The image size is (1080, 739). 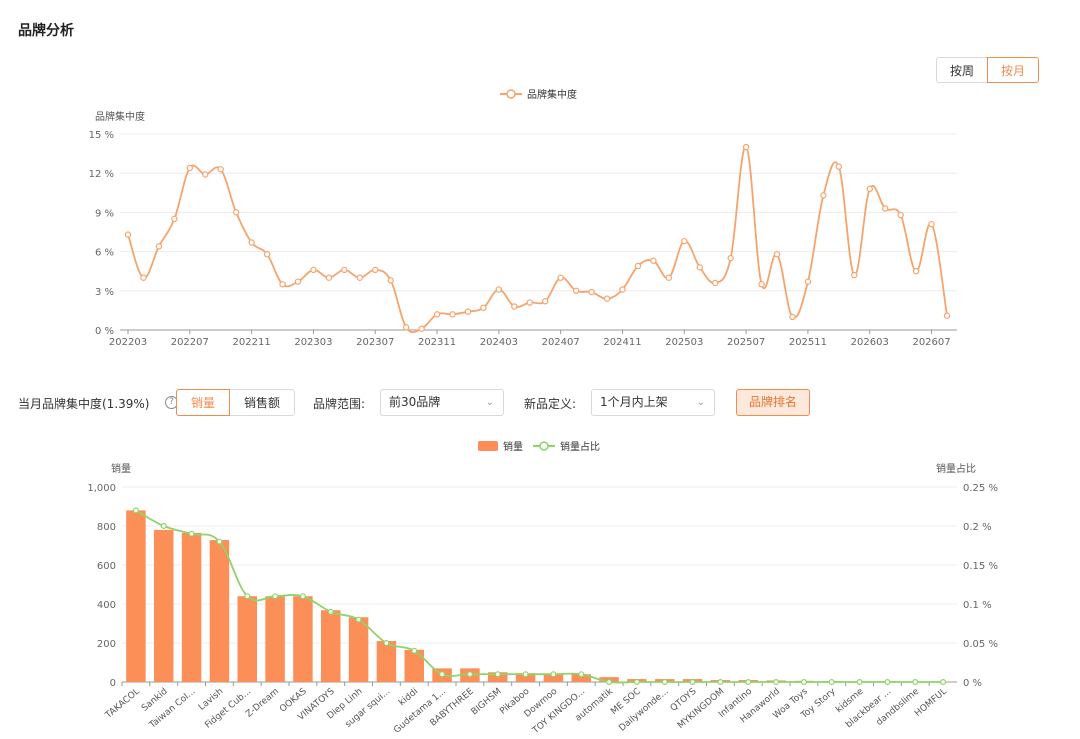 What do you see at coordinates (550, 404) in the screenshot?
I see `new-def-label: 新品定义:` at bounding box center [550, 404].